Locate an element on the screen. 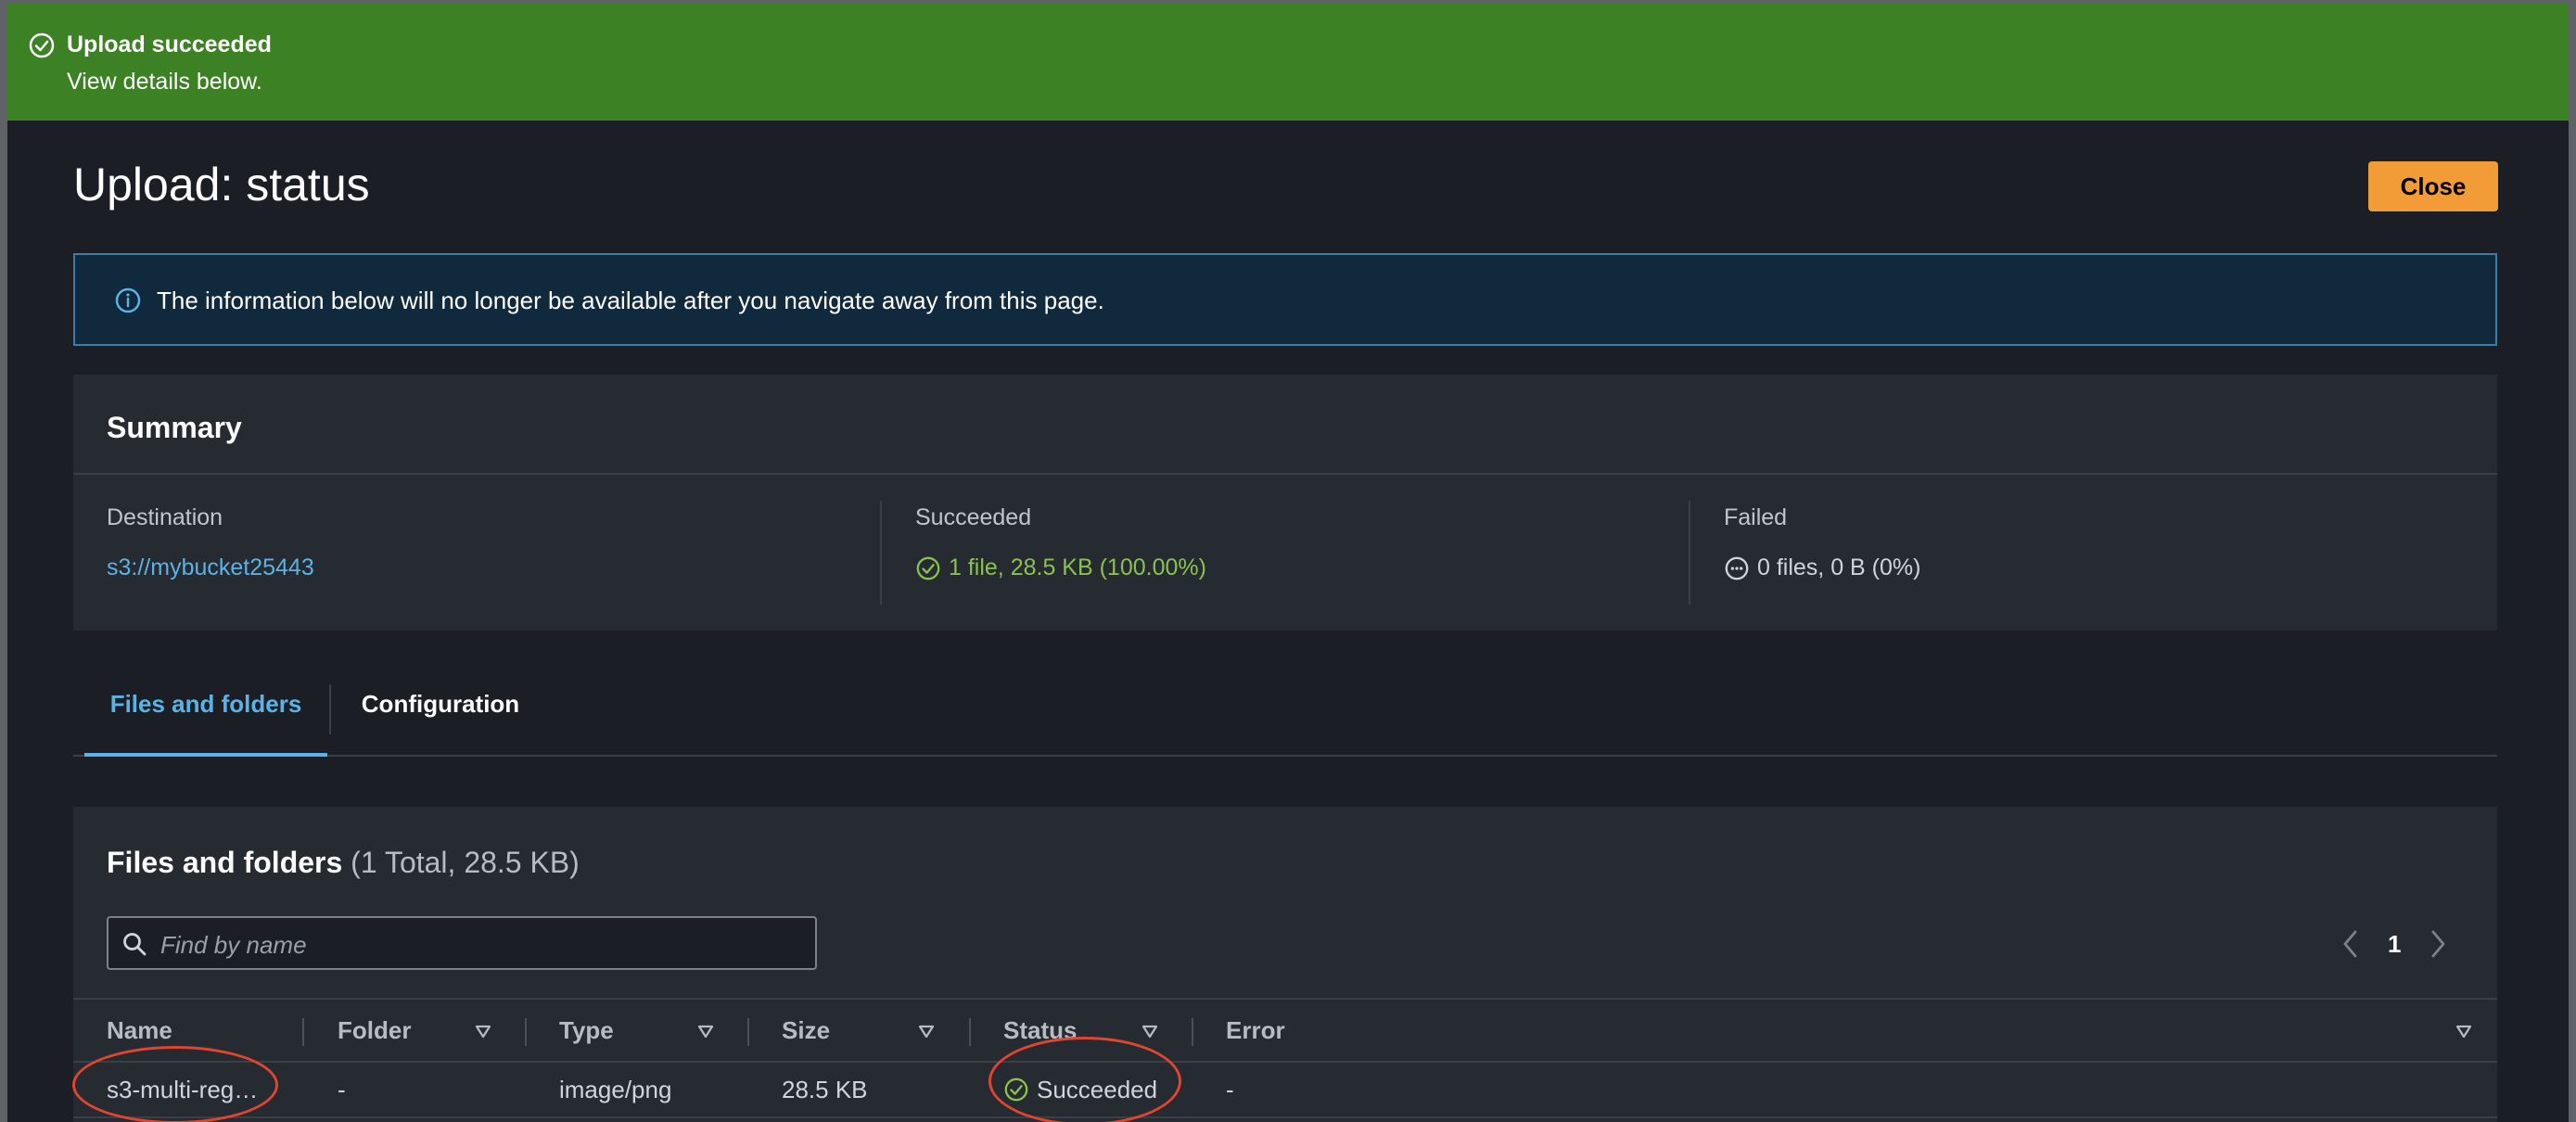 The height and width of the screenshot is (1122, 2576). succeeded-text: 1 file, 28.5 KB (100.00%) is located at coordinates (1077, 567).